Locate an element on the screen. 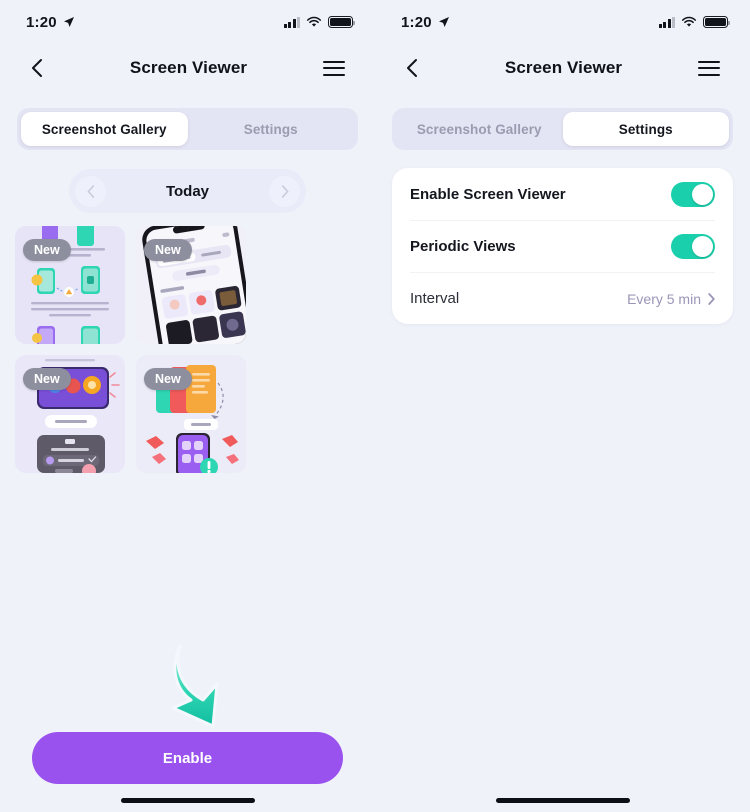 This screenshot has height=812, width=750. cta-container: Enable is located at coordinates (187, 758).